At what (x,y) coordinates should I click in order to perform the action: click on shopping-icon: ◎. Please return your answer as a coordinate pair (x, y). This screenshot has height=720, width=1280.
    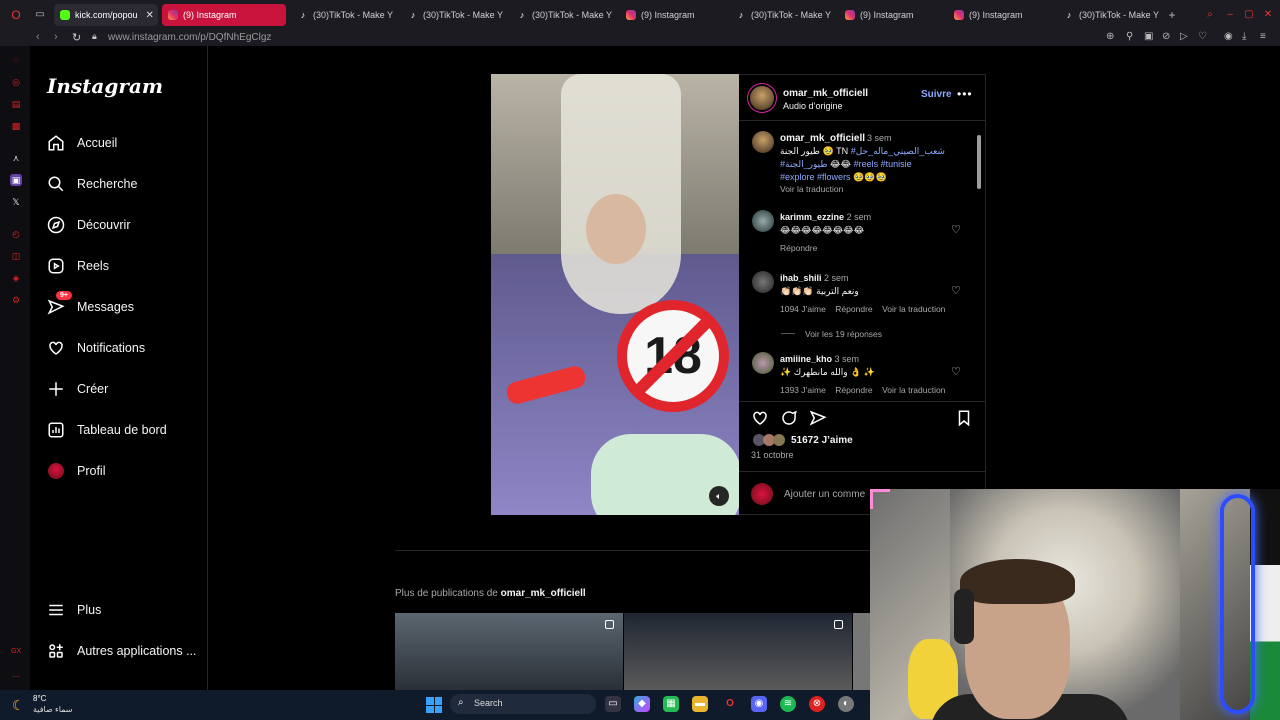
    Looking at the image, I should click on (16, 82).